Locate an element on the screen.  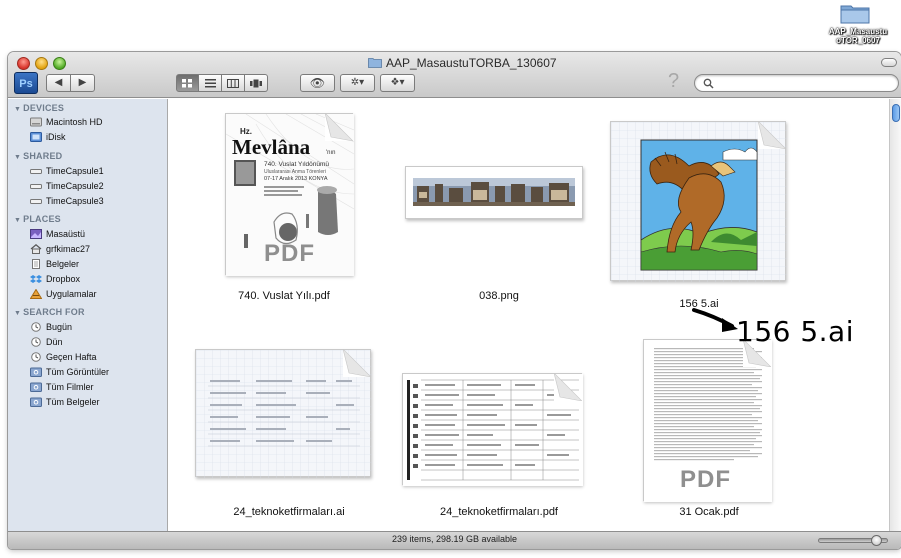
sidebar-item-gecen-hafta: Geçen Hafta is located at coordinates (63, 357).